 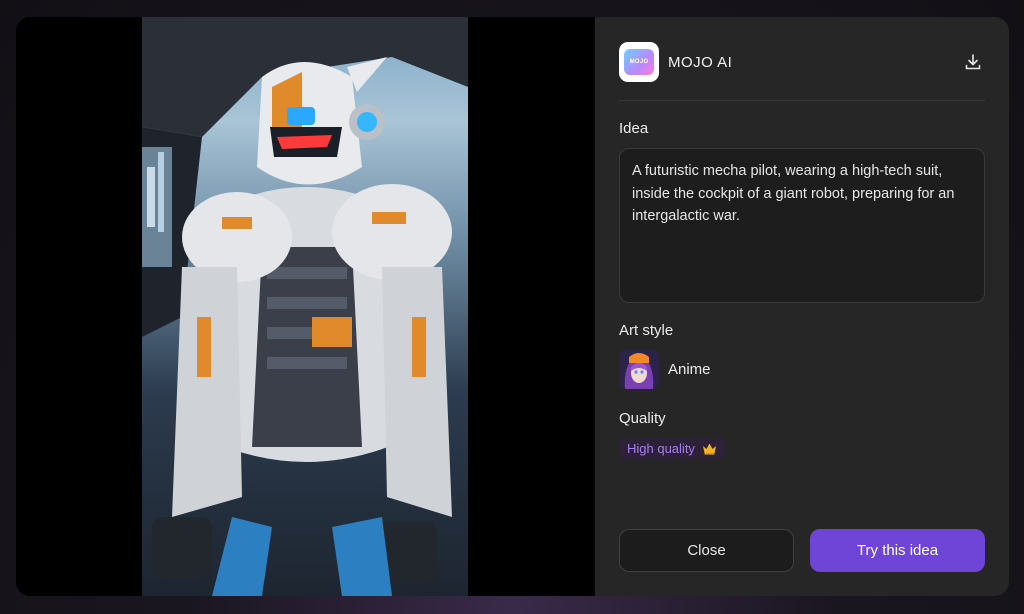 I want to click on quality-label: Quality, so click(x=642, y=418).